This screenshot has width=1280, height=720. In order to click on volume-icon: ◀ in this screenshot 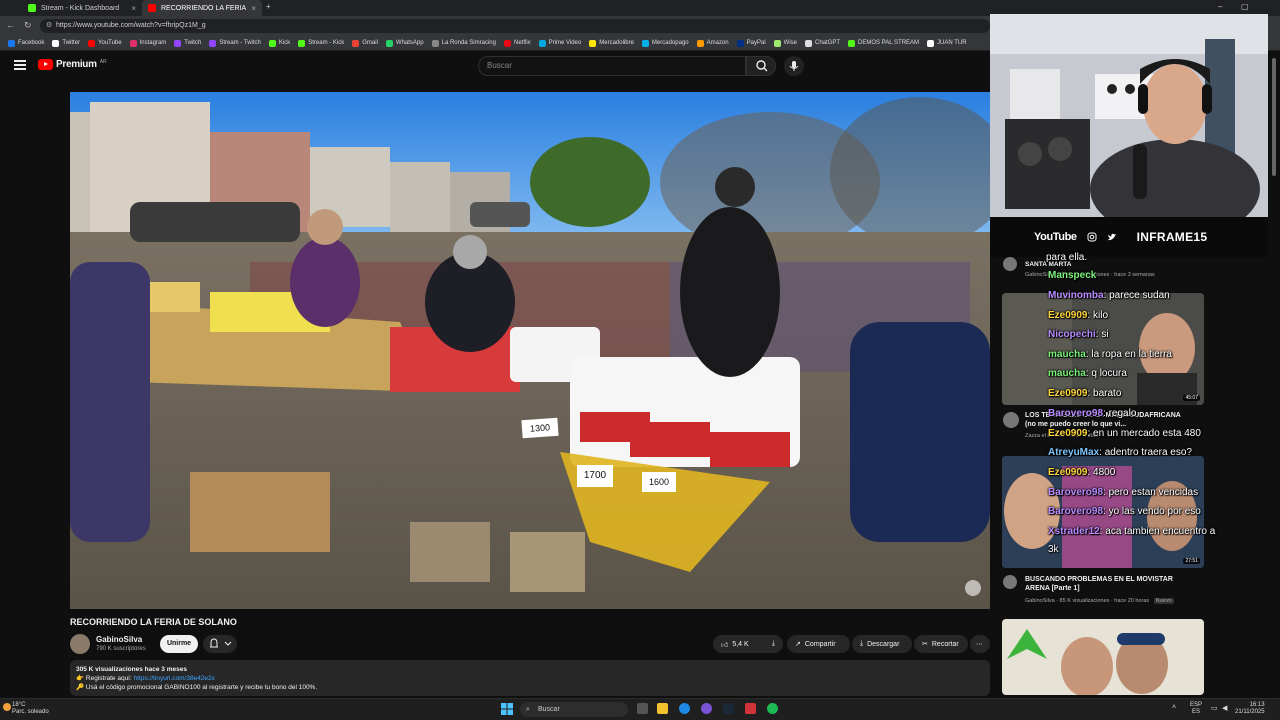, I will do `click(1224, 708)`.